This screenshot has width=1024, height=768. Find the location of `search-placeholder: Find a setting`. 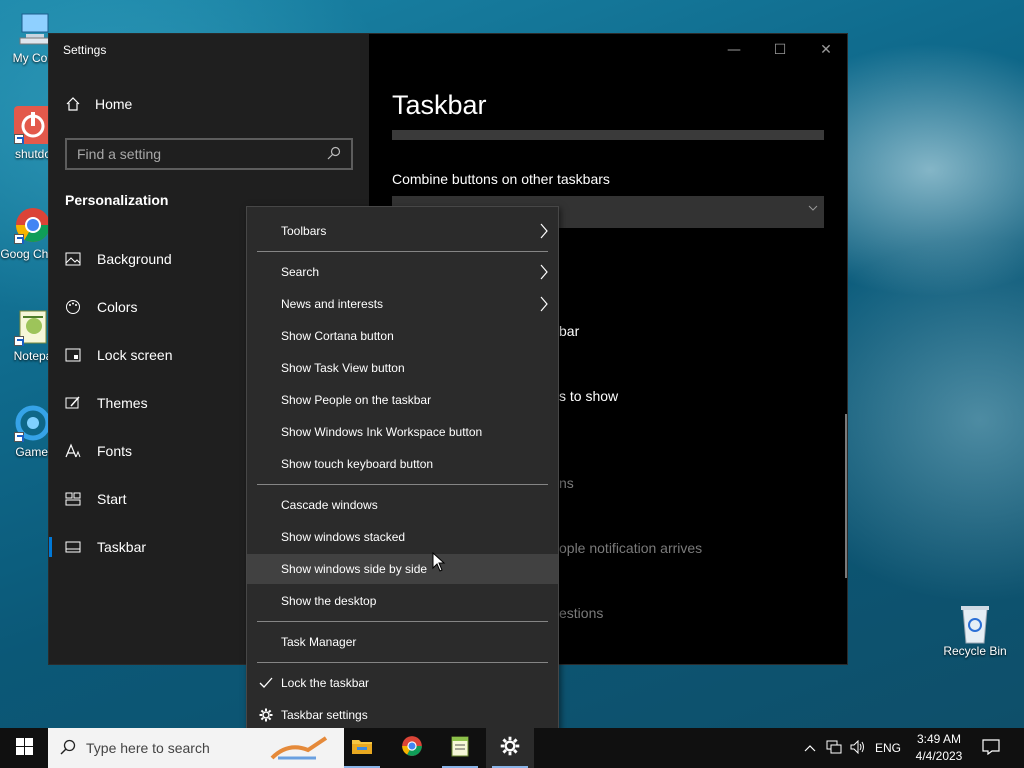

search-placeholder: Find a setting is located at coordinates (119, 154).